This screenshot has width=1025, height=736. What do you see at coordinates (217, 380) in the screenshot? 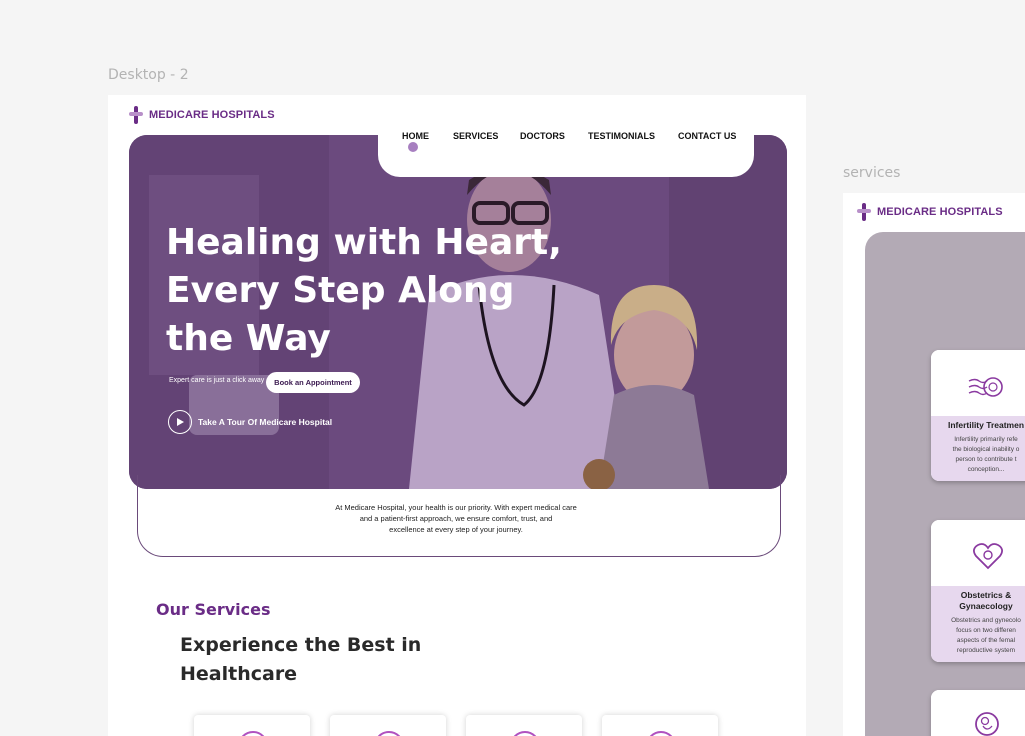
I see `hero-tagline: Expert care is just a click away` at bounding box center [217, 380].